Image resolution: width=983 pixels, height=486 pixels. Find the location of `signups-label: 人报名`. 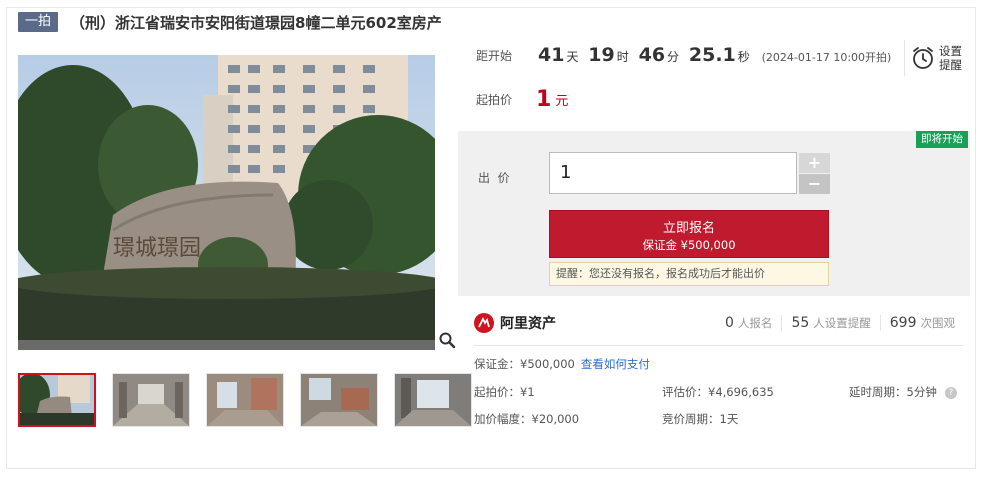

signups-label: 人报名 is located at coordinates (755, 323).